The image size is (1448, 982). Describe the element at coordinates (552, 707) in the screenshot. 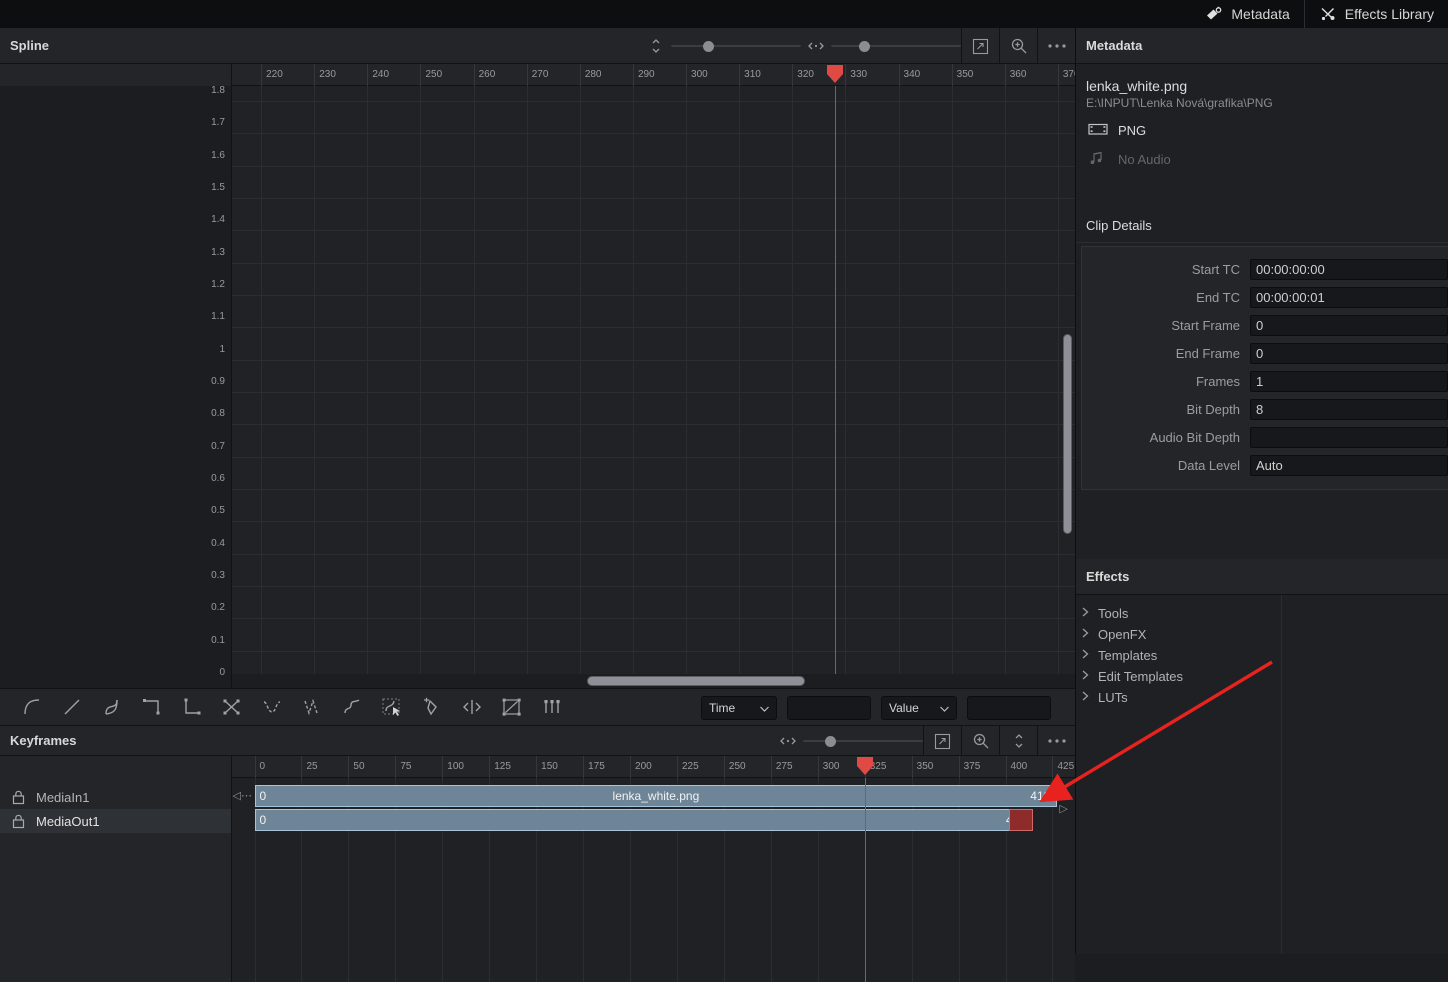

I see `time-stretch-icon` at that location.